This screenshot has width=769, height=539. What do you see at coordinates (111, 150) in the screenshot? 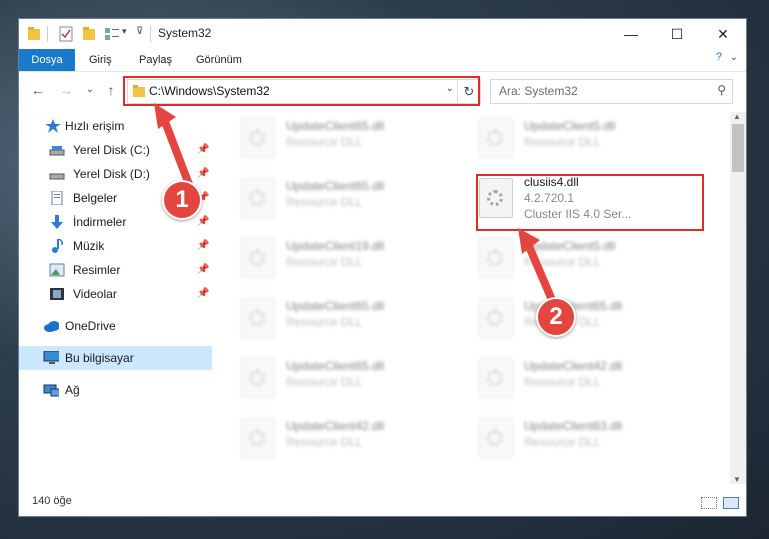
I see `sidebar-item-label: Yerel Disk (C:)` at bounding box center [111, 150].